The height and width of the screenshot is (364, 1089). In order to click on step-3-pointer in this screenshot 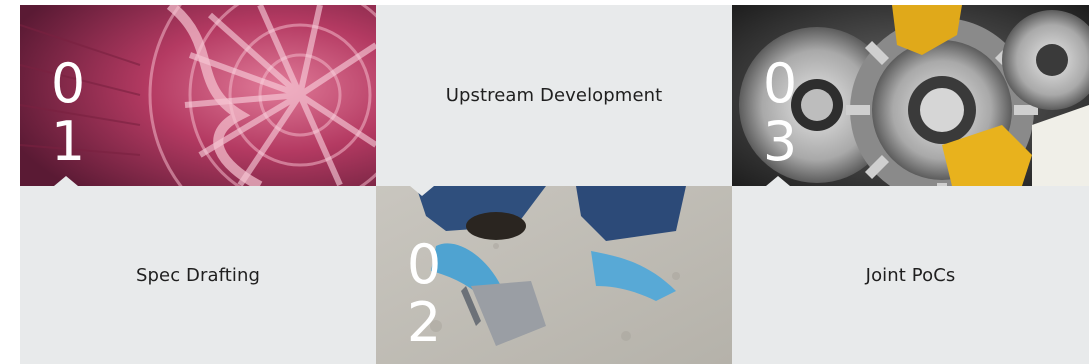, I will do `click(778, 181)`.